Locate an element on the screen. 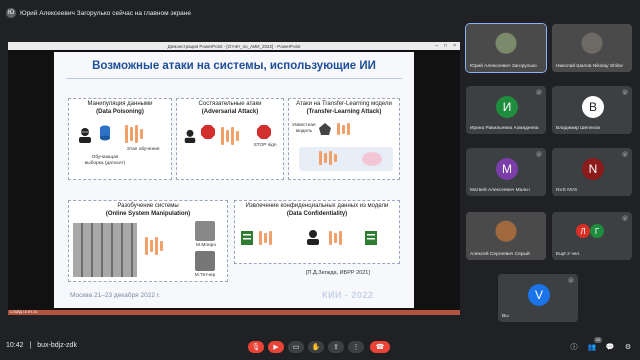  chat-button: 💬 is located at coordinates (610, 347).